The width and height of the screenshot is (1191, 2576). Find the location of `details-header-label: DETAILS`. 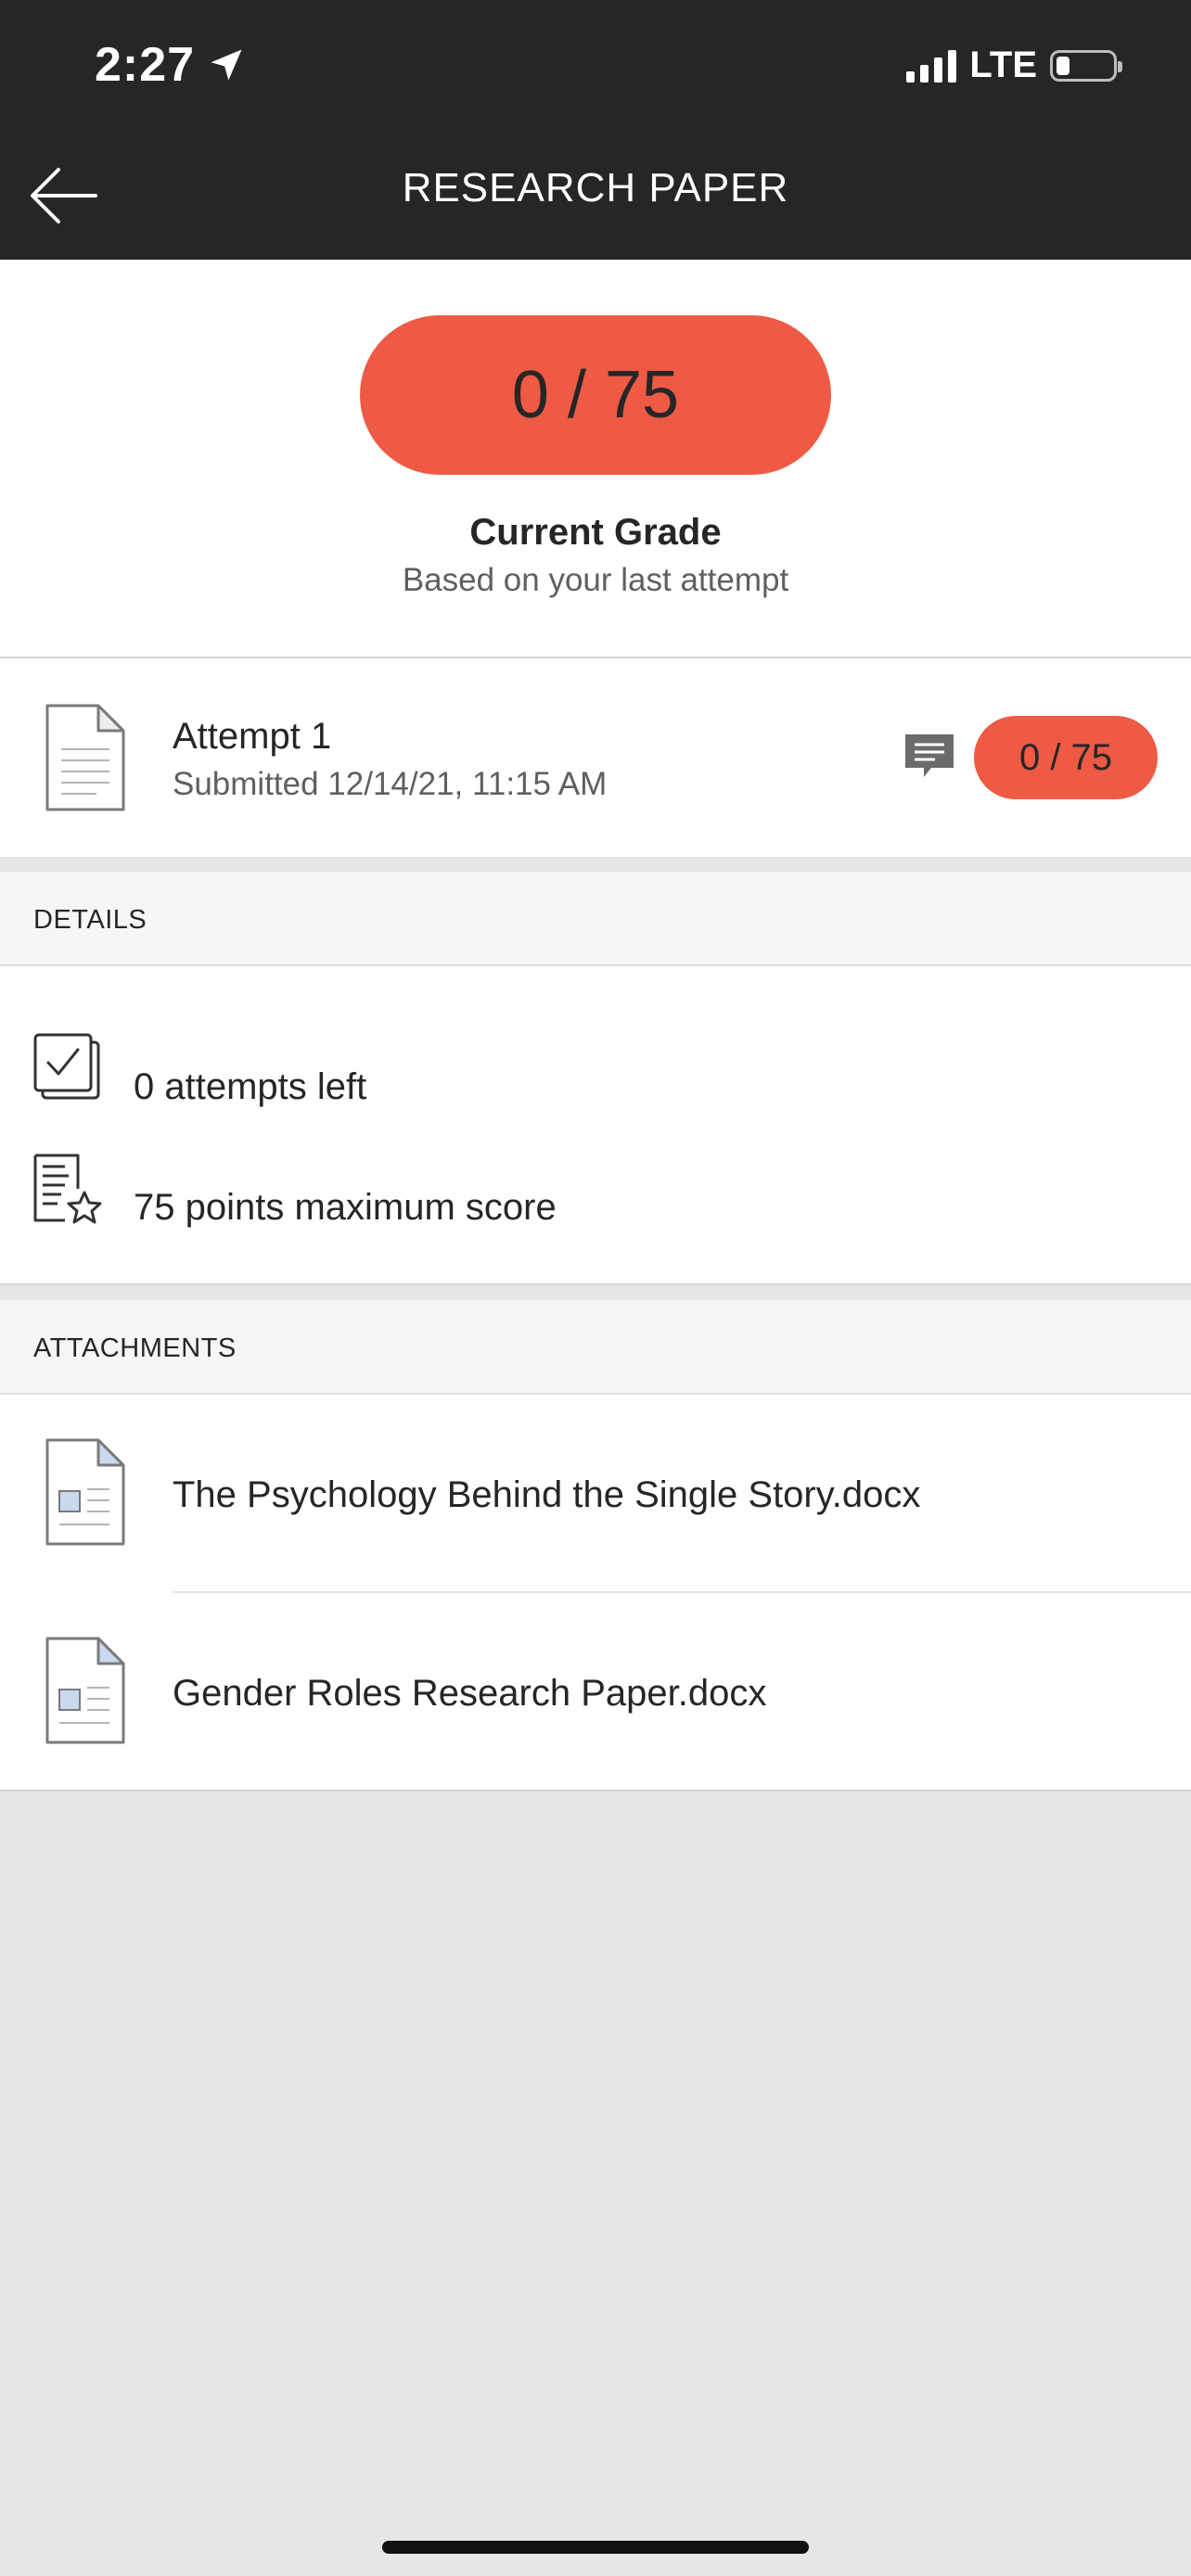

details-header-label: DETAILS is located at coordinates (90, 920).